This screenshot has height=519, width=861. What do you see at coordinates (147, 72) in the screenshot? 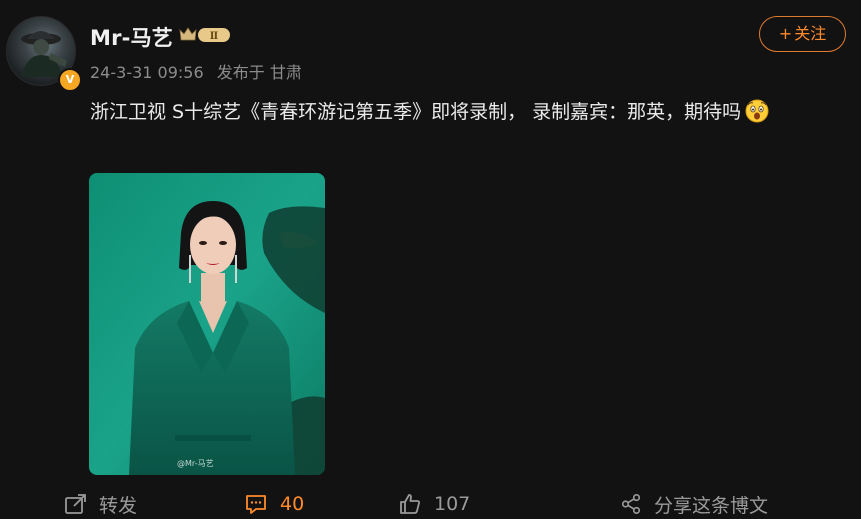
I see `post-date: 24-3-31 09:56` at bounding box center [147, 72].